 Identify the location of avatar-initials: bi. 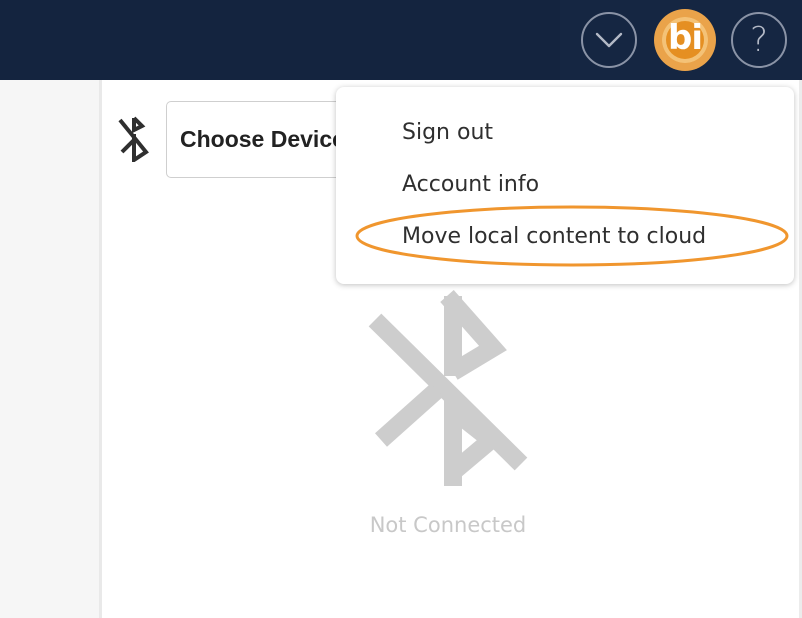
(685, 38).